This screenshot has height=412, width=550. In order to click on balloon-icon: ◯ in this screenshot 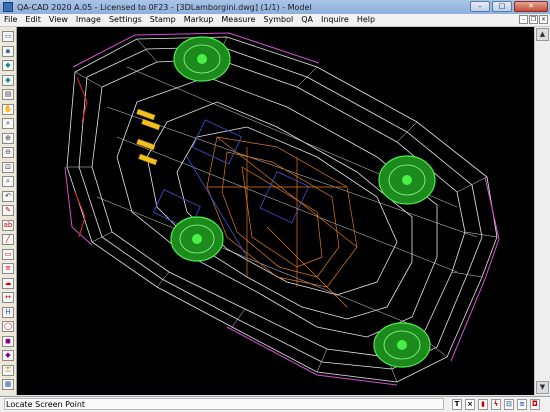, I will do `click(8, 326)`.